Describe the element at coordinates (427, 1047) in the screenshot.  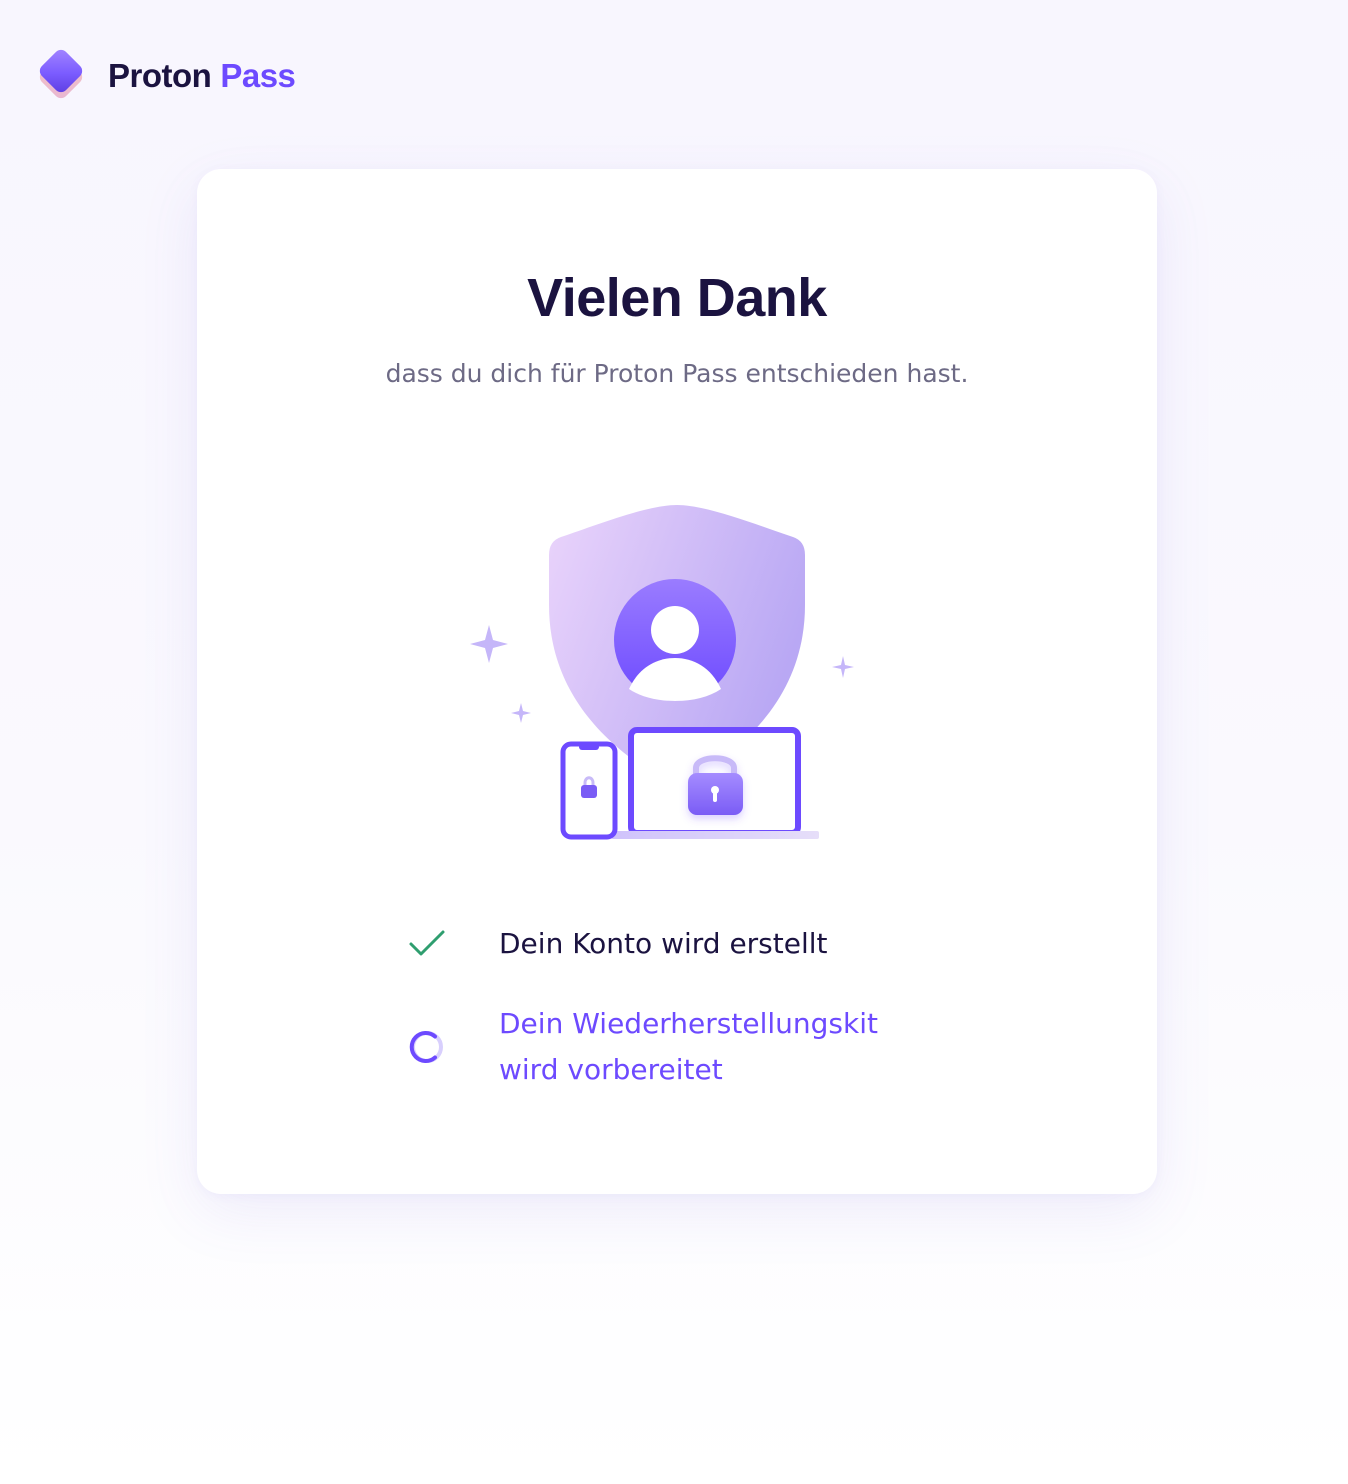
I see `spinner-icon` at that location.